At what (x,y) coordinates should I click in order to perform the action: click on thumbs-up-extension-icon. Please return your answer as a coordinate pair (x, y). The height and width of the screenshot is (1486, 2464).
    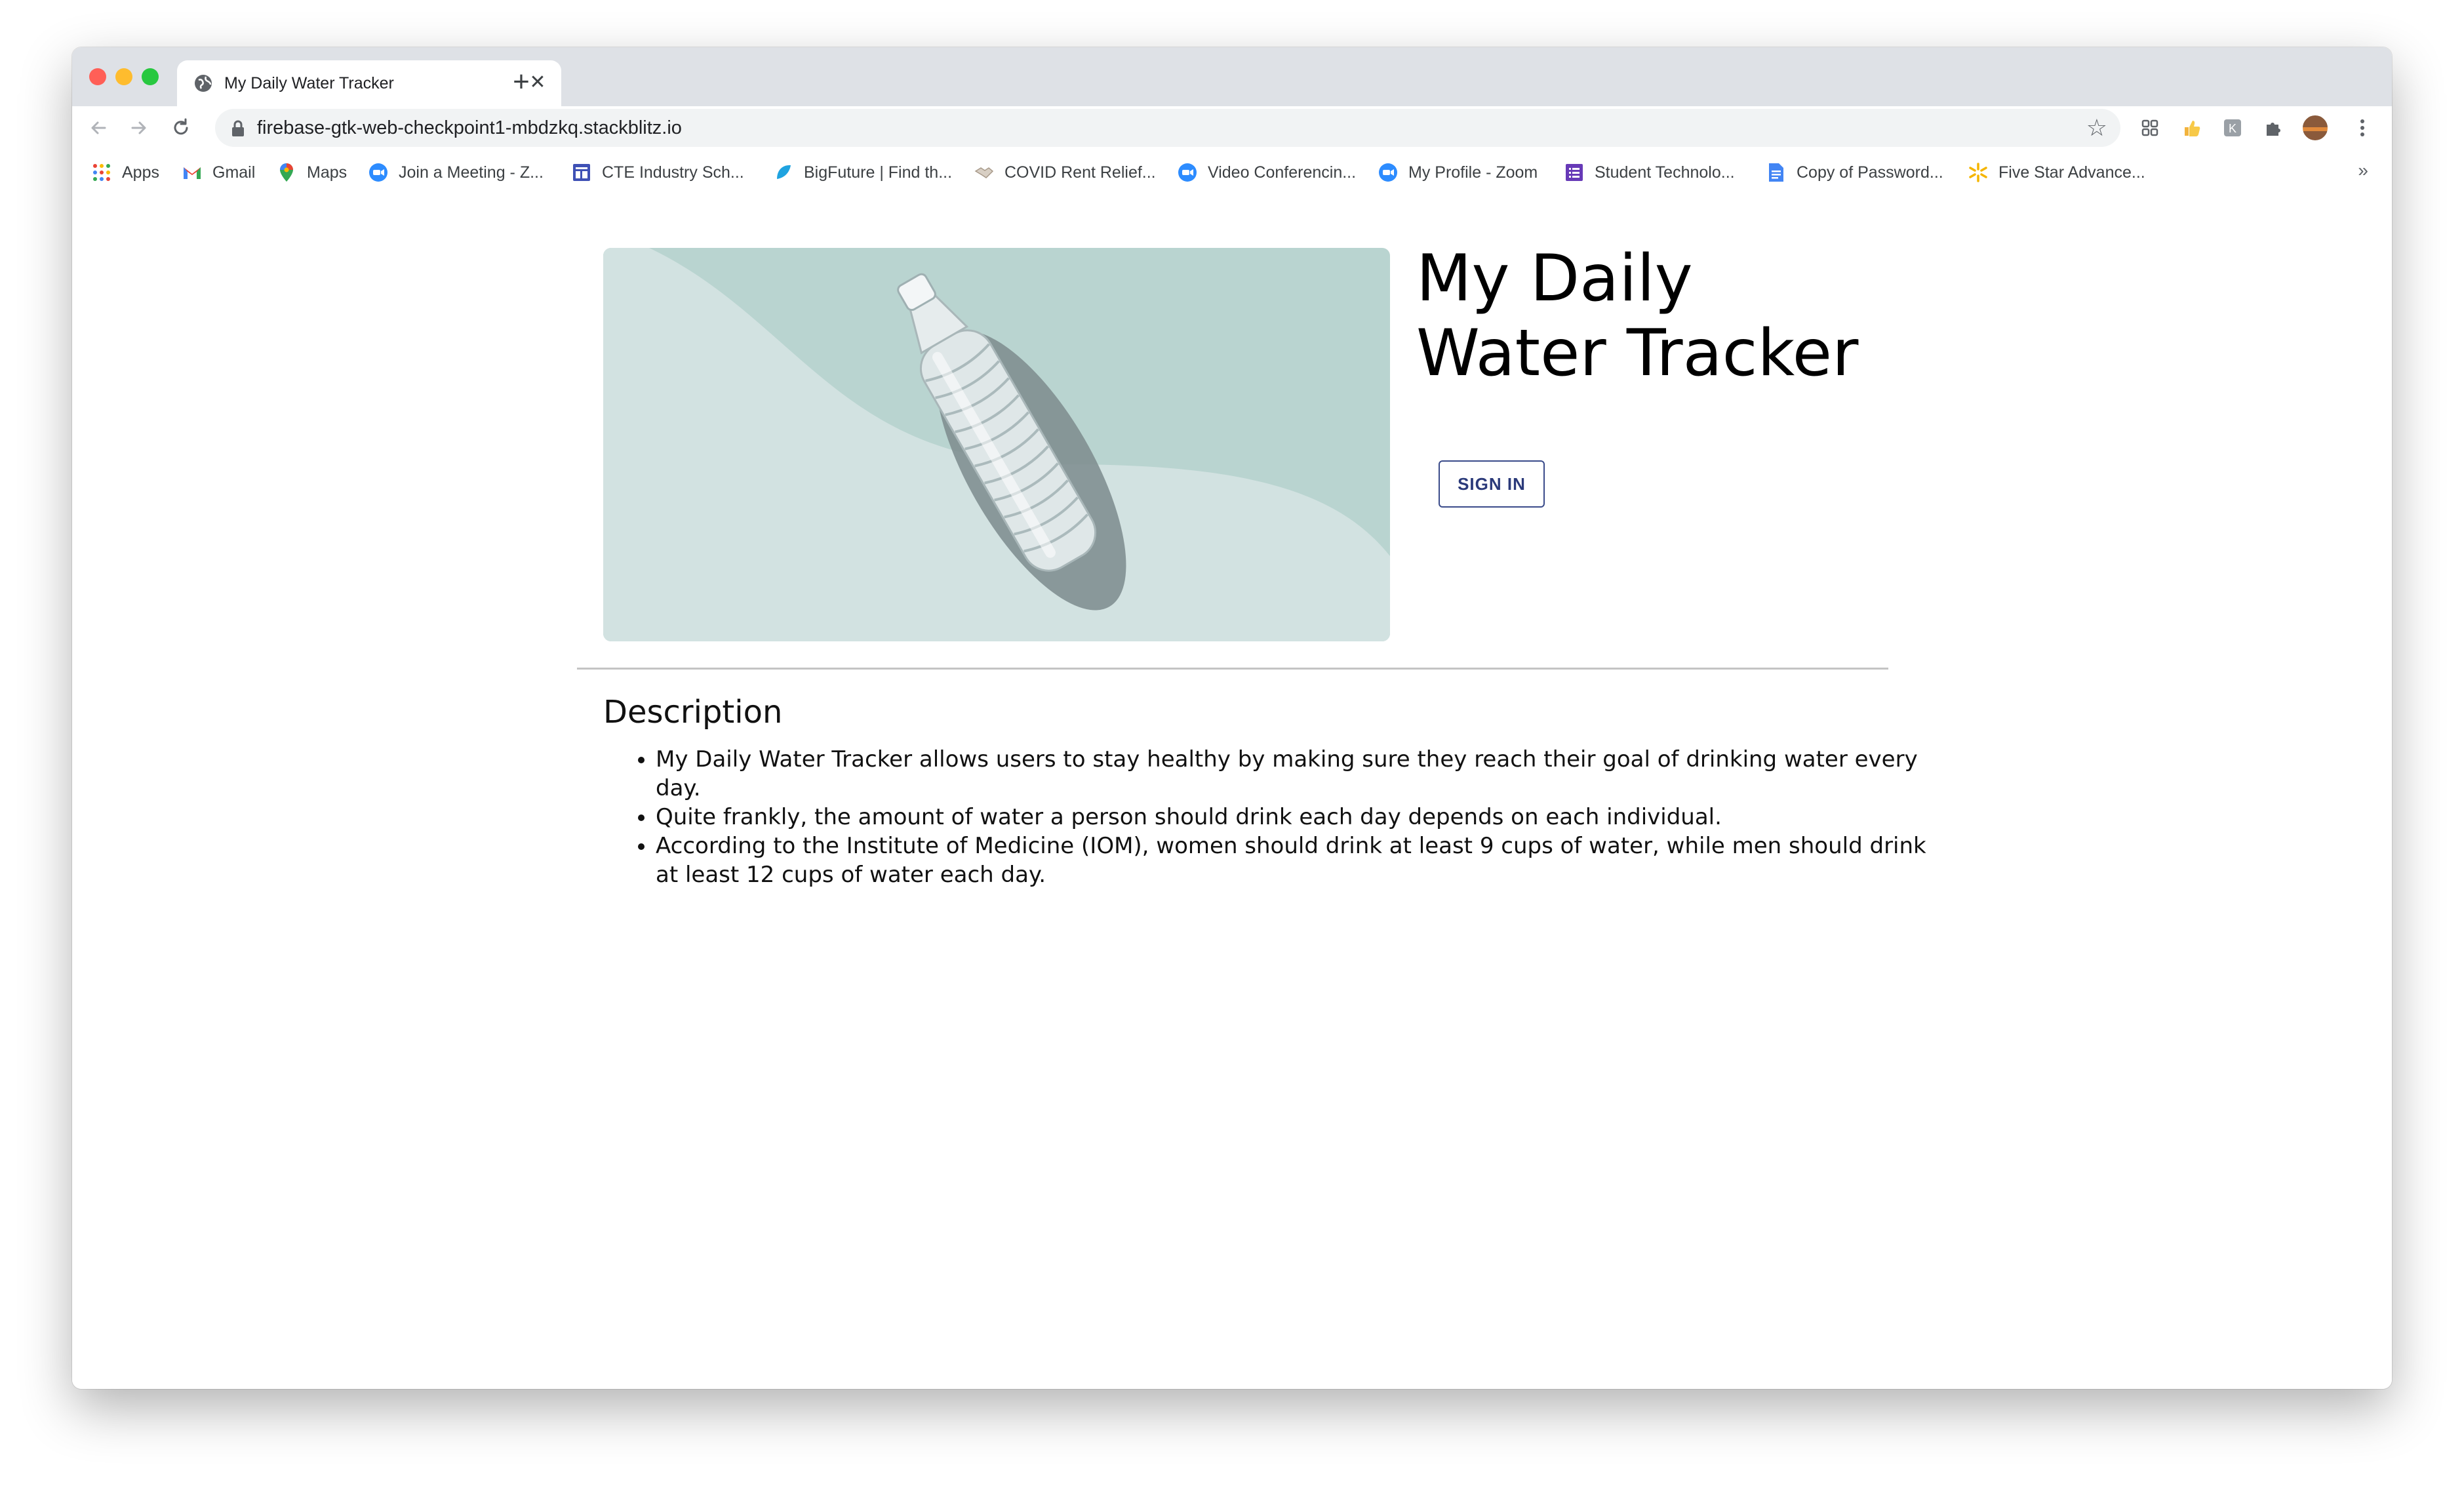
    Looking at the image, I should click on (2192, 128).